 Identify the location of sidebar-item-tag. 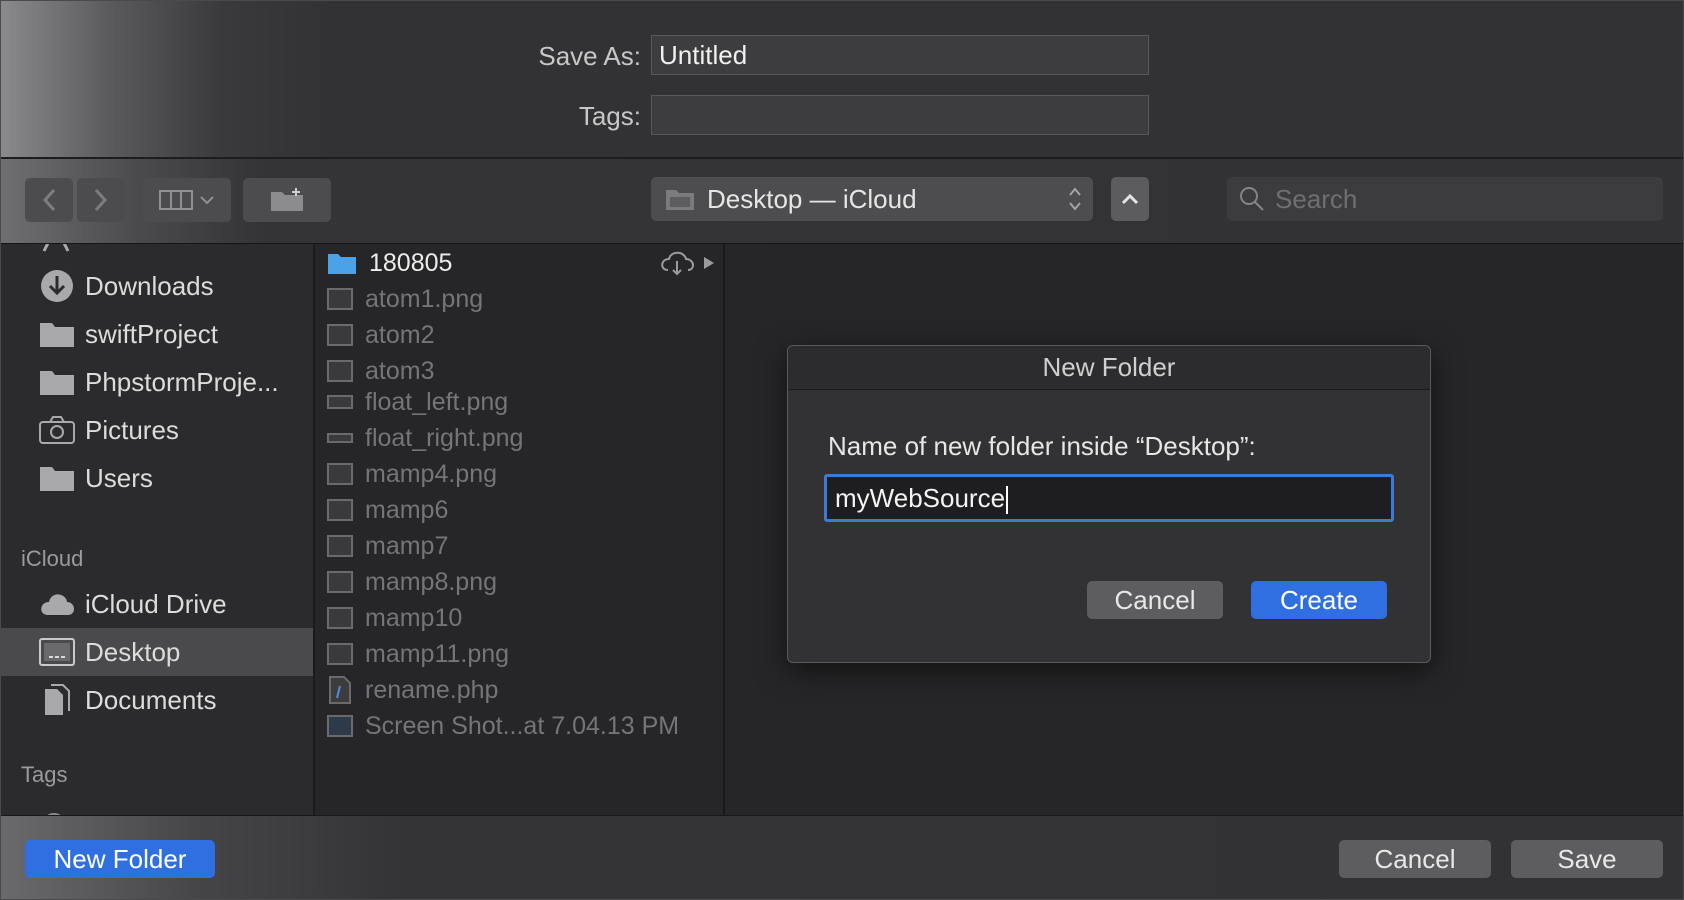
(157, 804).